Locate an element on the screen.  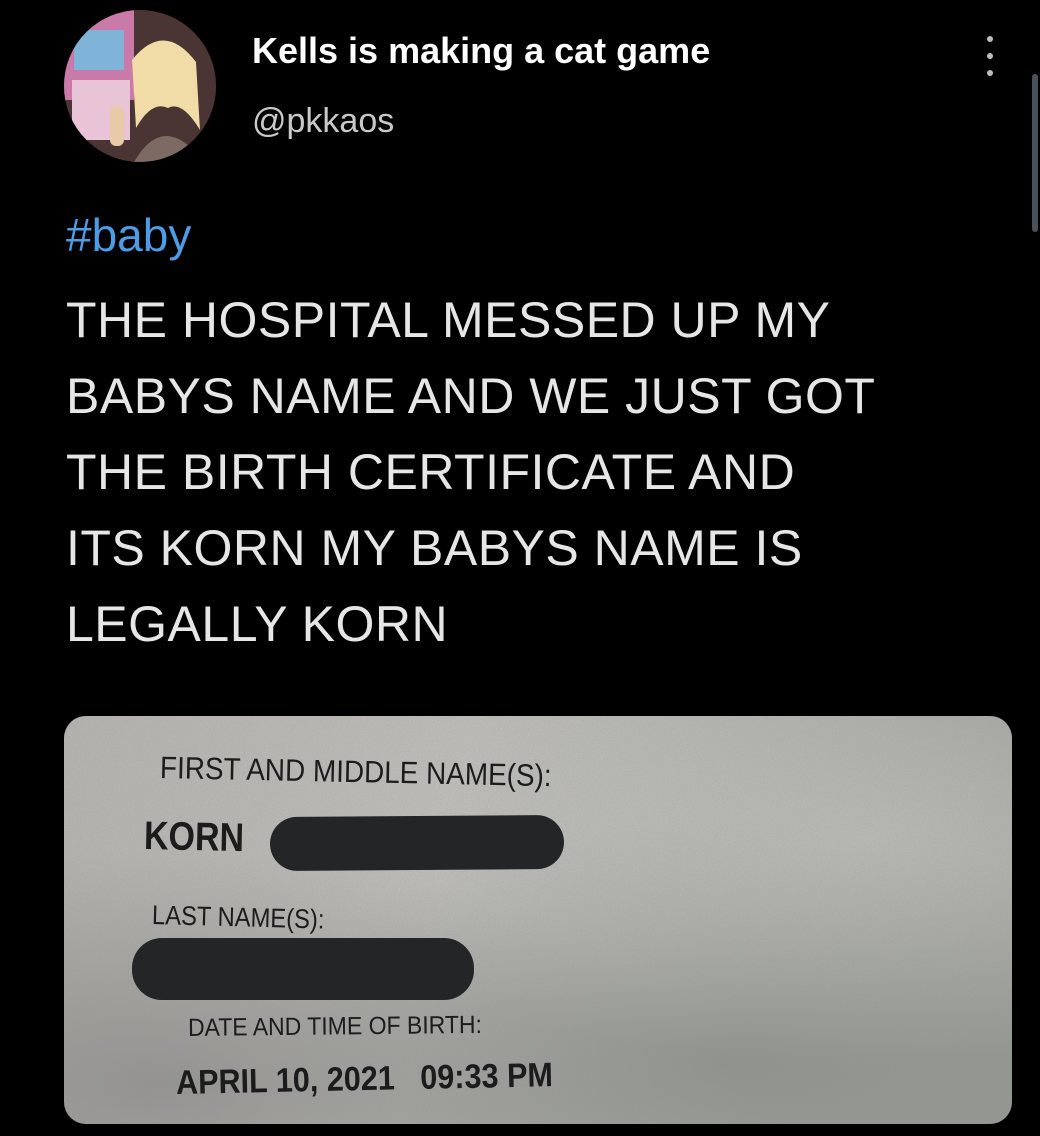
tweet-line: LEGALLY KORN is located at coordinates (257, 624).